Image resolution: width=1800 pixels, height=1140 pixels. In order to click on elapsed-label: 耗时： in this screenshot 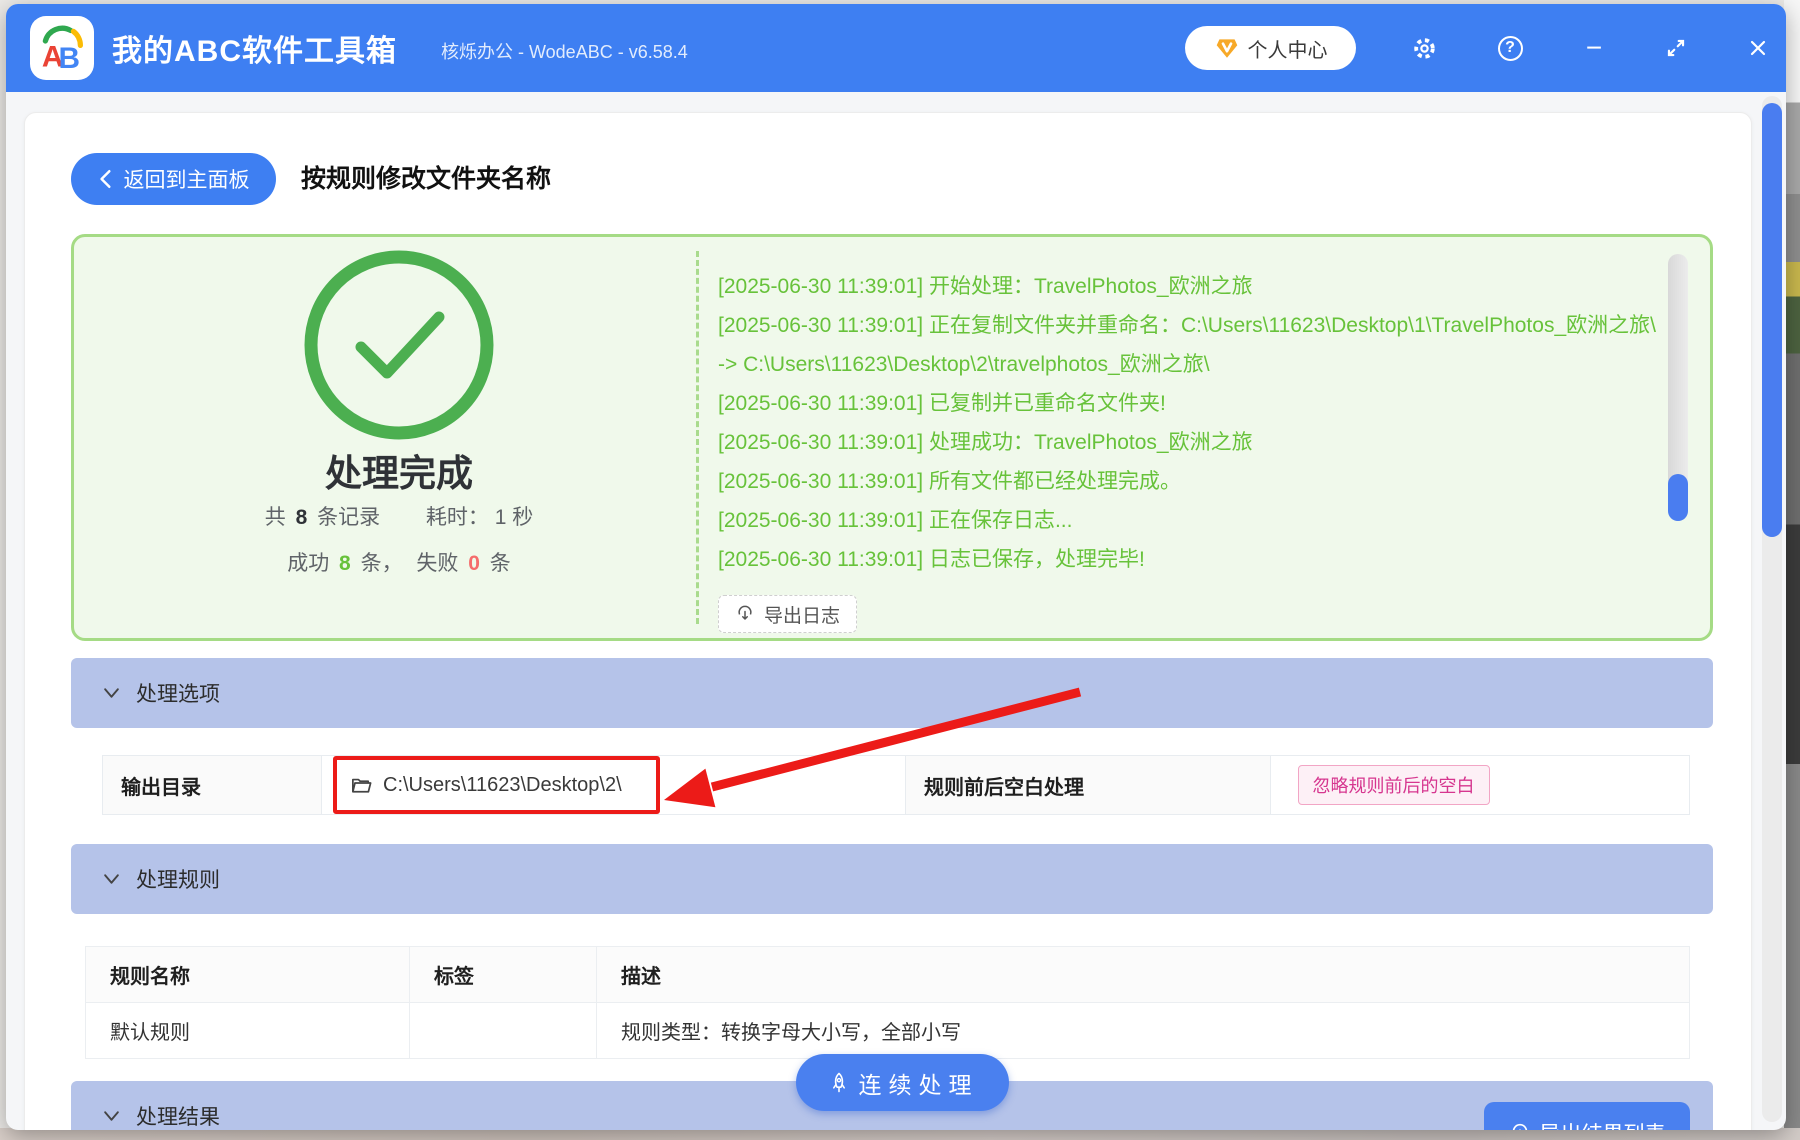, I will do `click(457, 517)`.